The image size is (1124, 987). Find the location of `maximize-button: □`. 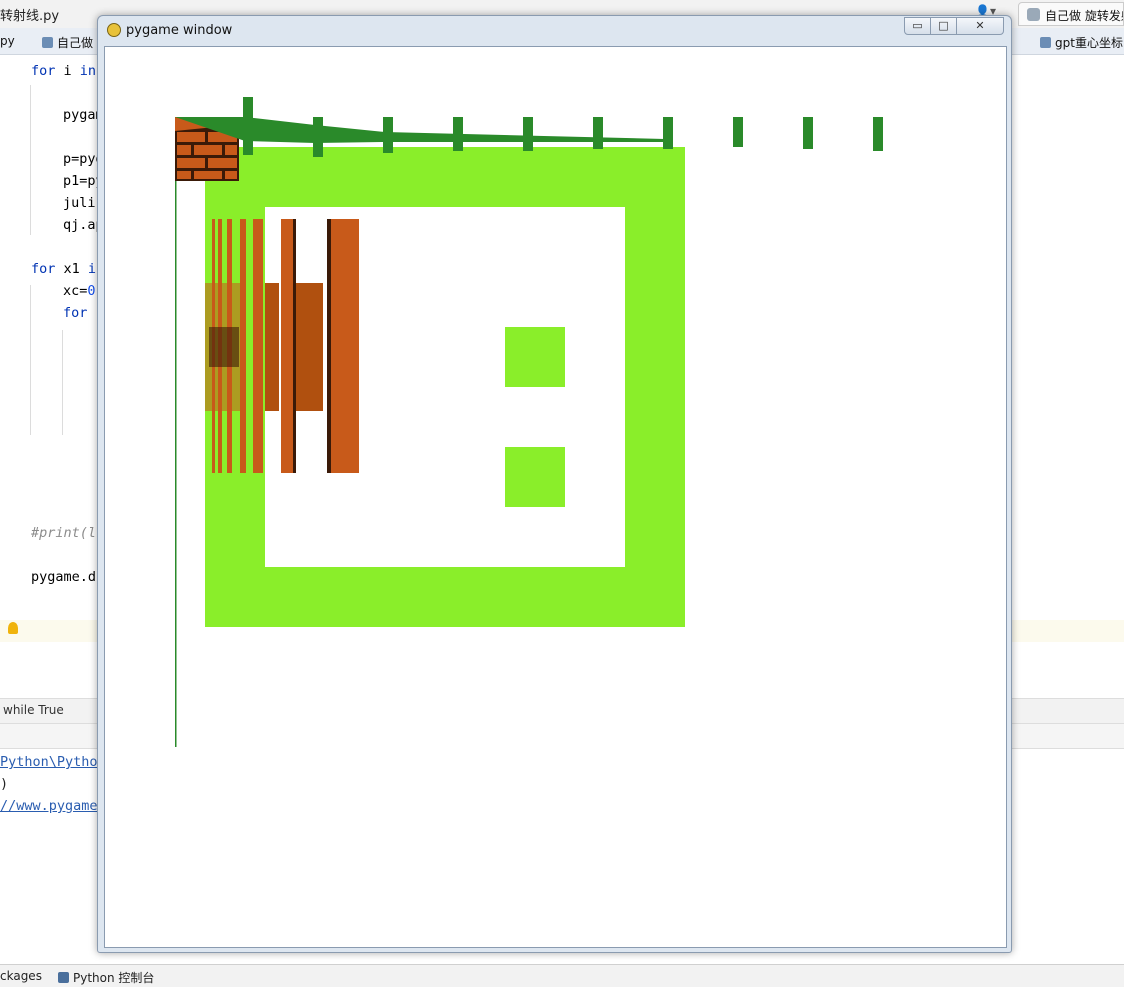

maximize-button: □ is located at coordinates (943, 26).